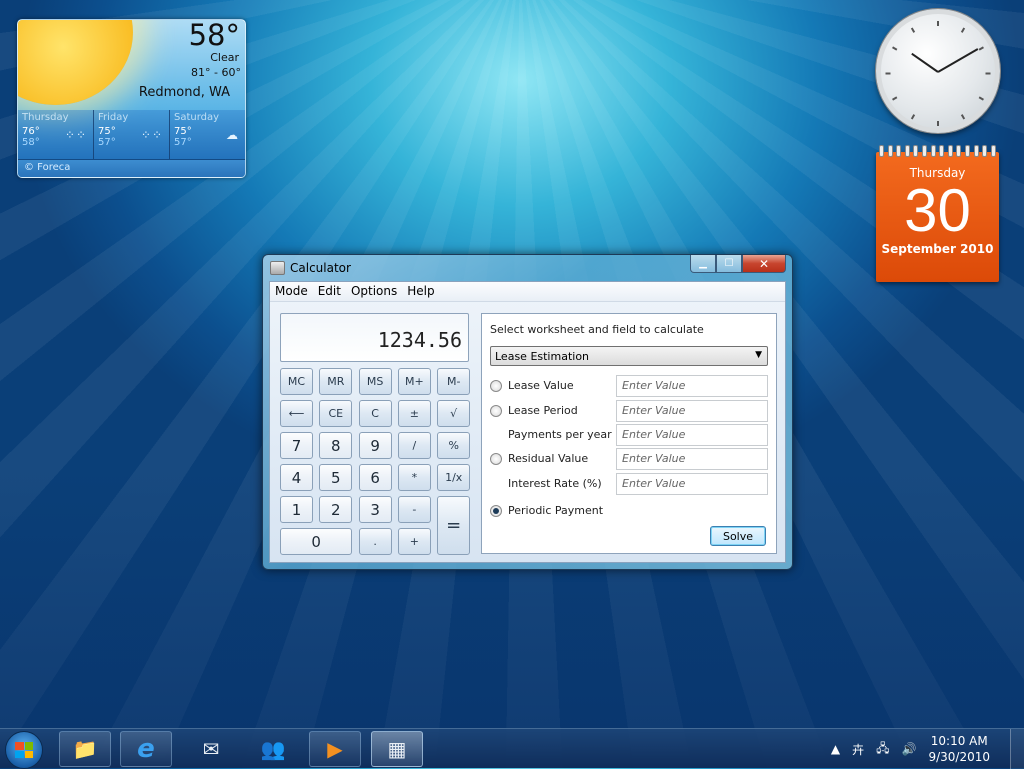  I want to click on taskbar-internet-explorer: e, so click(146, 749).